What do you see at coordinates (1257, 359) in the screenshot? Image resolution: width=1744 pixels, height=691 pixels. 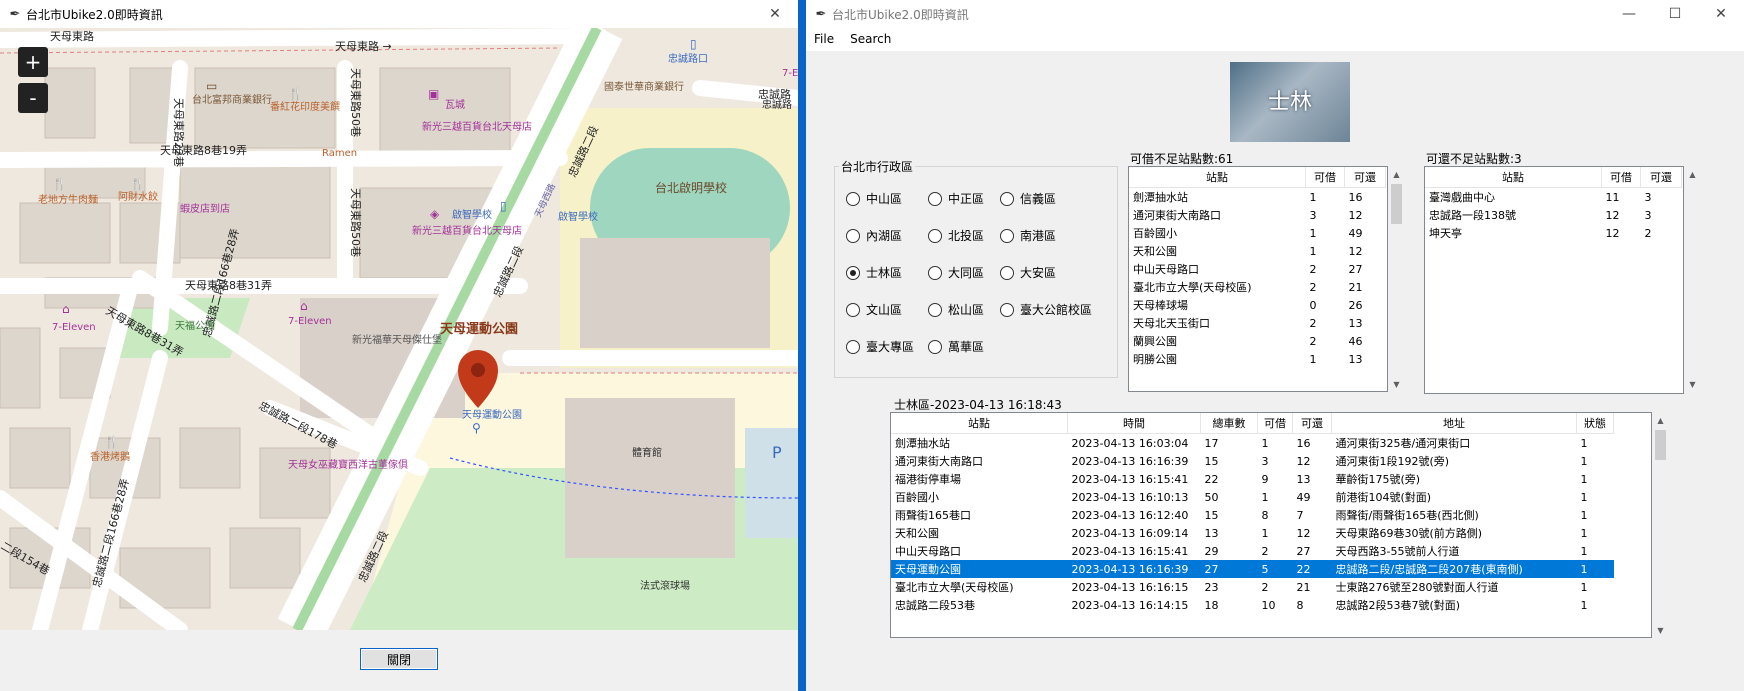 I see `table-row: 明勝公園 1 13` at bounding box center [1257, 359].